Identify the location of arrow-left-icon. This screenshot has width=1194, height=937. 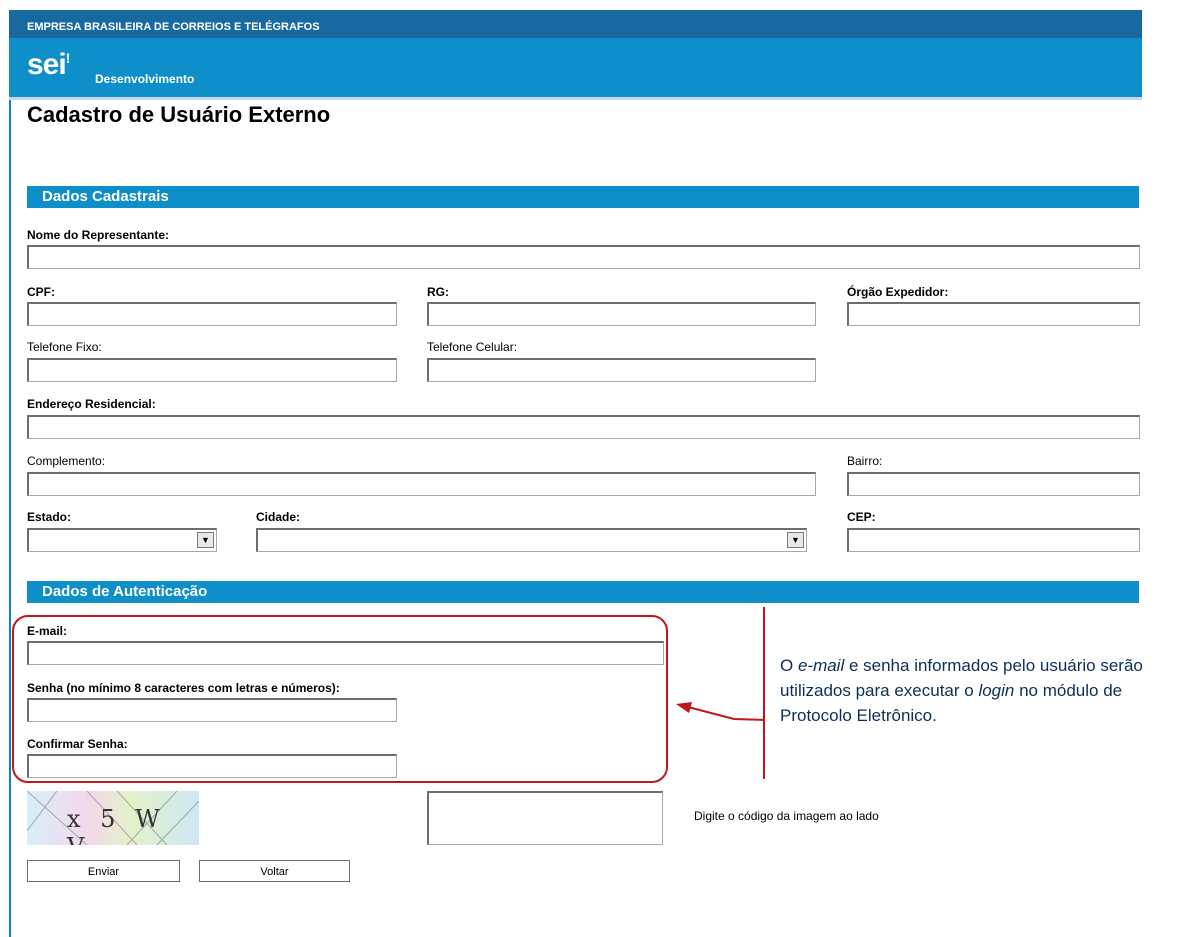
(721, 711).